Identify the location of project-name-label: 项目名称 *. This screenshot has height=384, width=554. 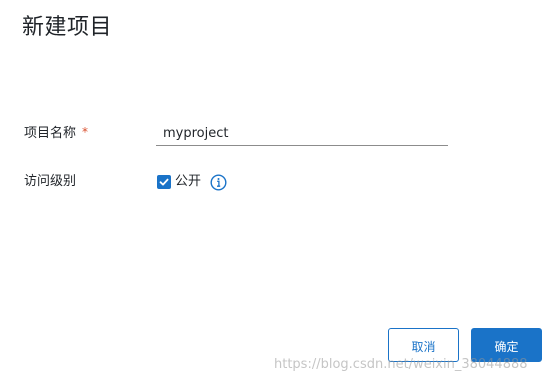
(90, 133).